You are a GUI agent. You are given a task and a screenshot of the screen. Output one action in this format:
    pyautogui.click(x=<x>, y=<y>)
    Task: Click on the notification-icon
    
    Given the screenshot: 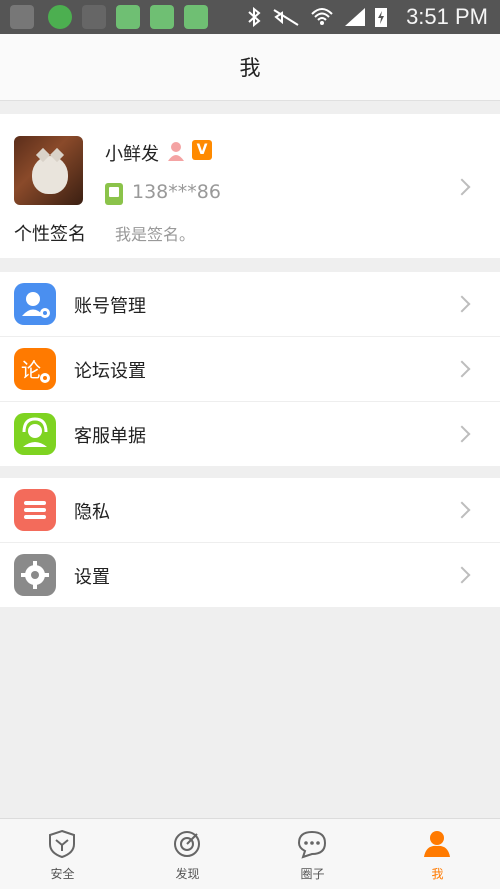 What is the action you would take?
    pyautogui.click(x=22, y=17)
    